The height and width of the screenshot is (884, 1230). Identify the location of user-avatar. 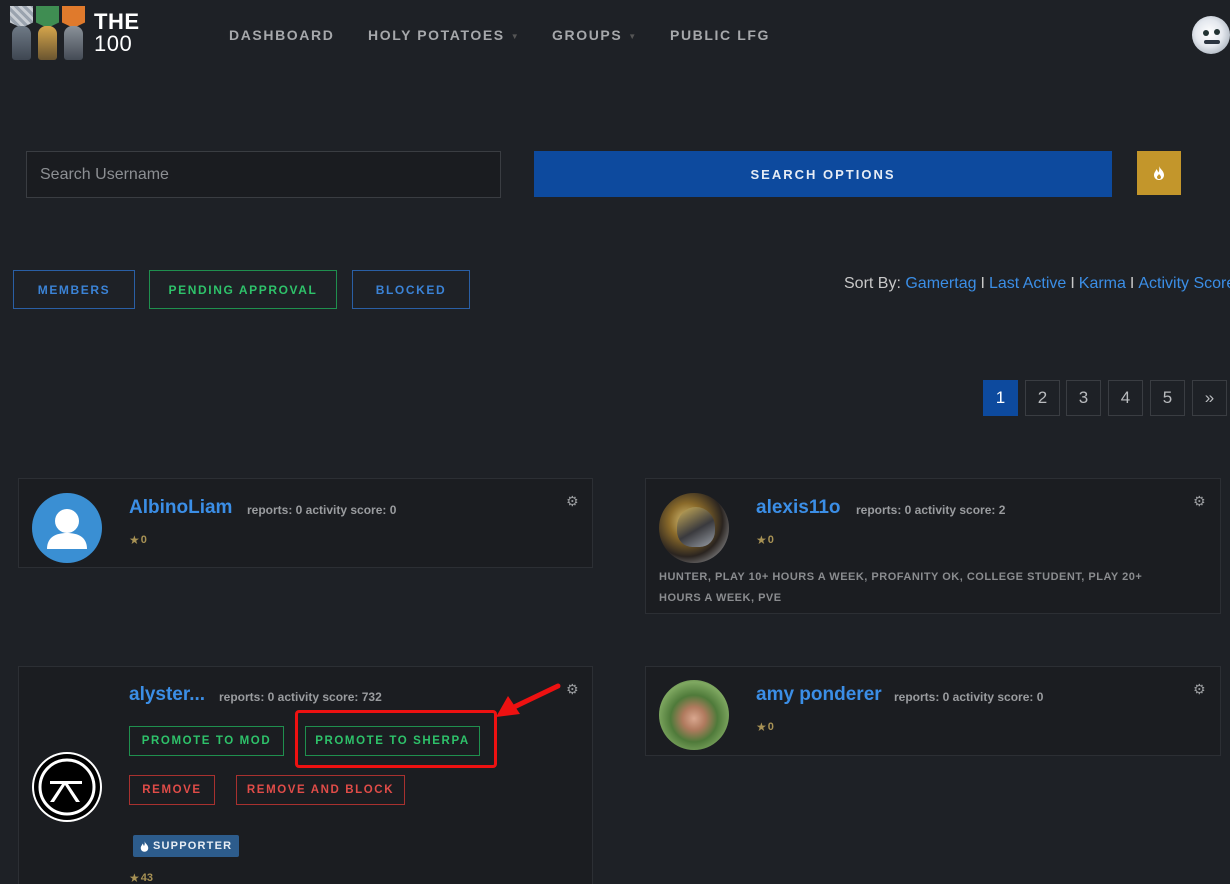
(1211, 35).